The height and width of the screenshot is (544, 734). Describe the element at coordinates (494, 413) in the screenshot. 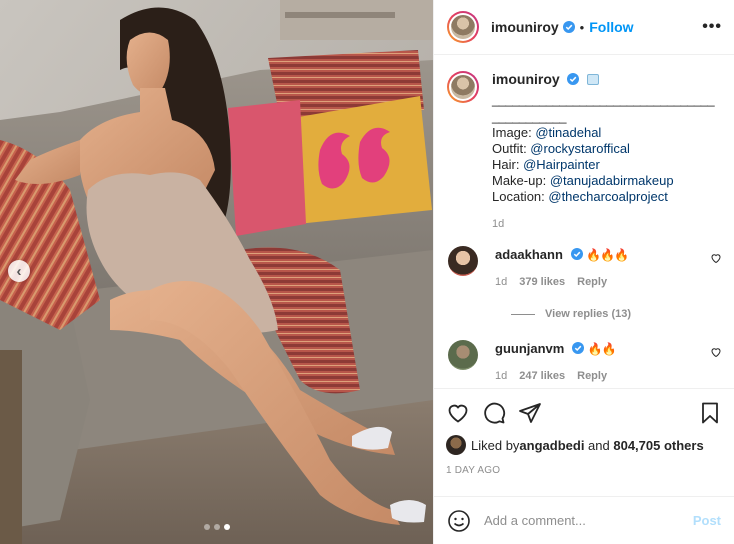

I see `comment-bubble-icon` at that location.